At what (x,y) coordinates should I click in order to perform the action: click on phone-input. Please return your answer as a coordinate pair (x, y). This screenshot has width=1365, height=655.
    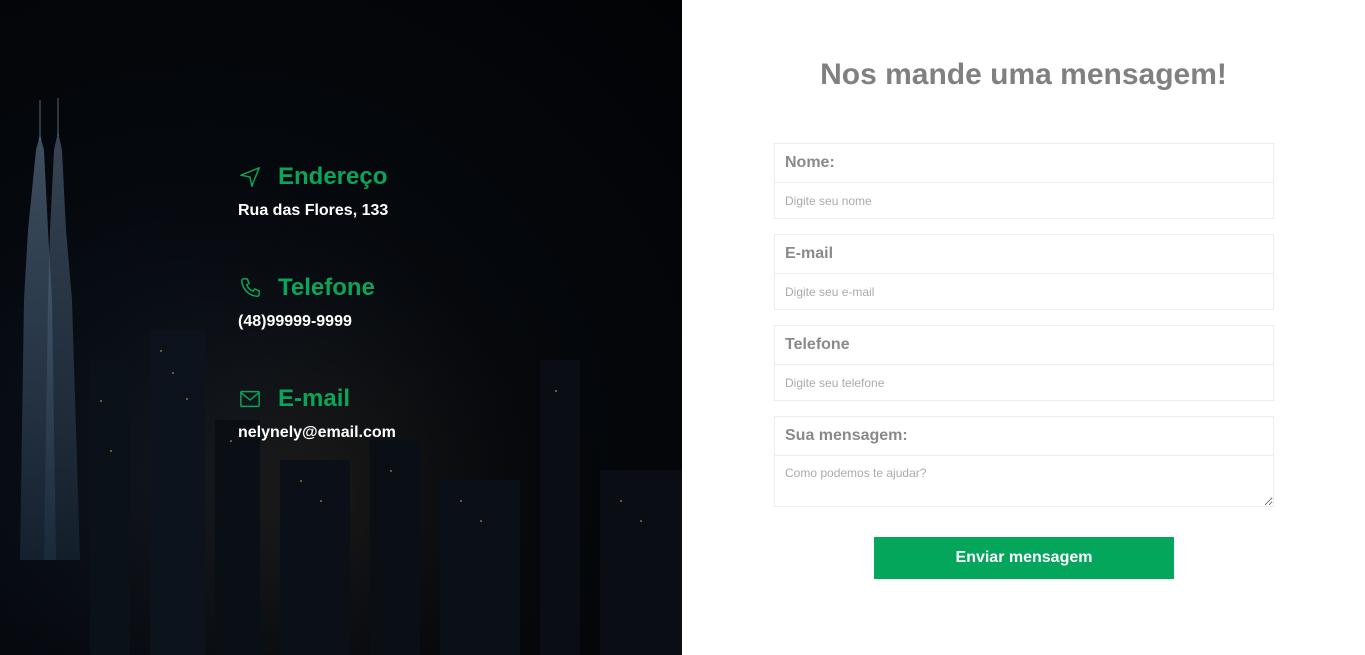
    Looking at the image, I should click on (1024, 382).